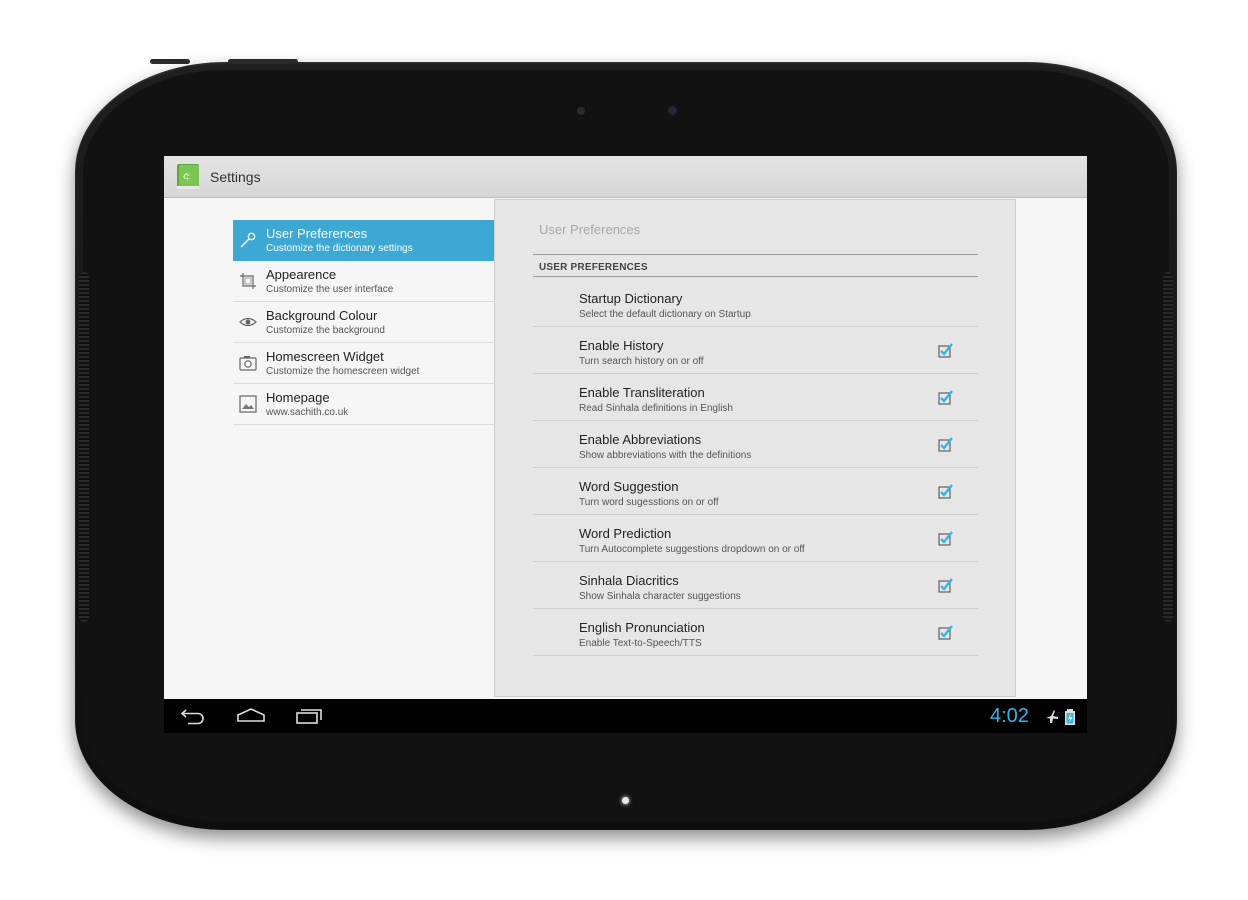  What do you see at coordinates (631, 298) in the screenshot?
I see `pref-title: Startup Dictionary` at bounding box center [631, 298].